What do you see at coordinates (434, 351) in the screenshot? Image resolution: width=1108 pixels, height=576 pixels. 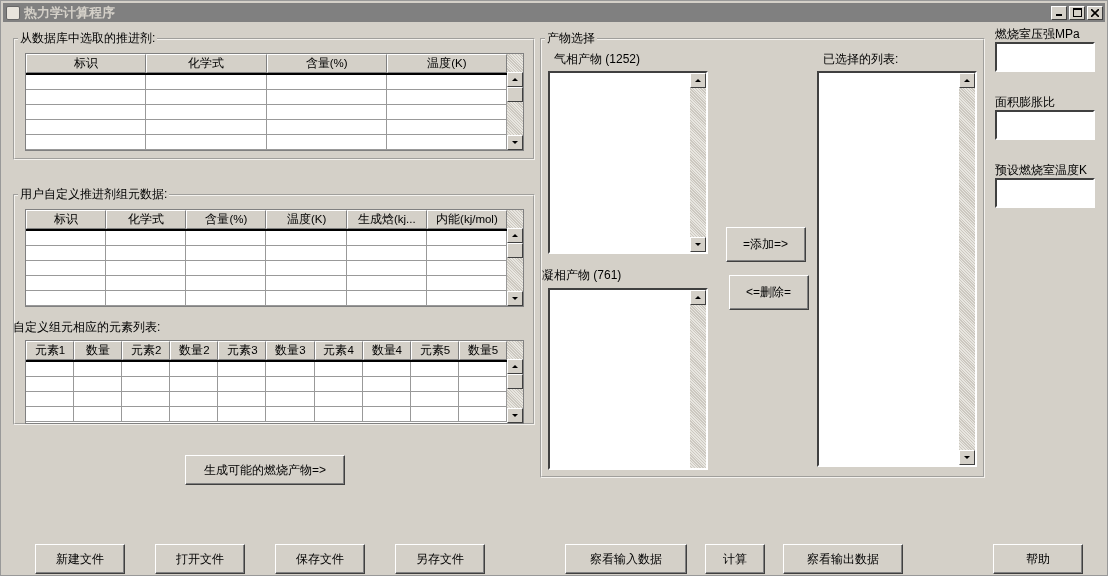 I see `column-header: 元素5` at bounding box center [434, 351].